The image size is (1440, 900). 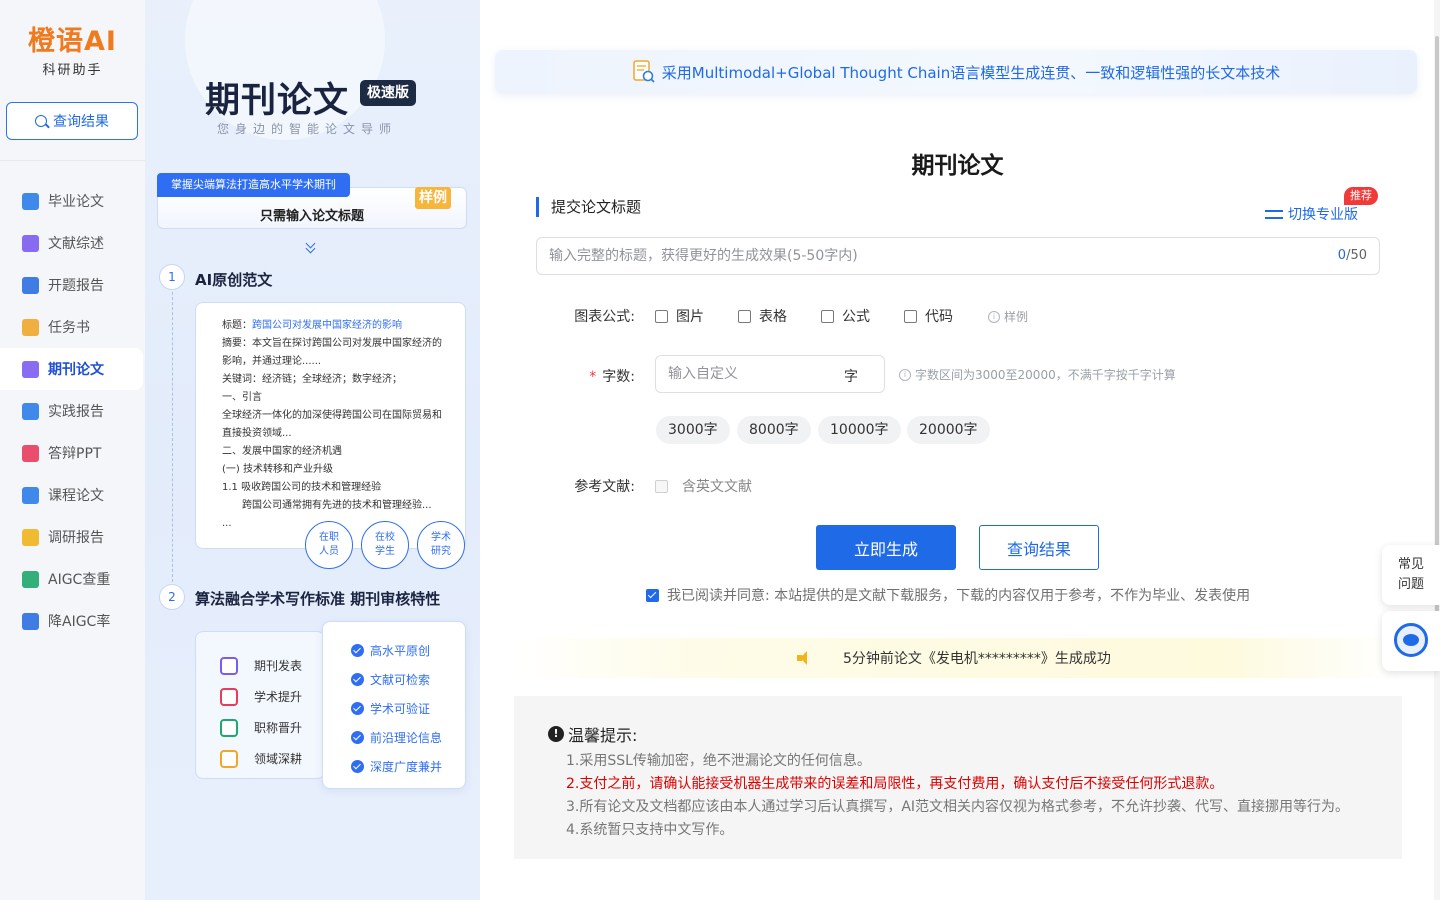 What do you see at coordinates (851, 377) in the screenshot?
I see `word-unit: 字` at bounding box center [851, 377].